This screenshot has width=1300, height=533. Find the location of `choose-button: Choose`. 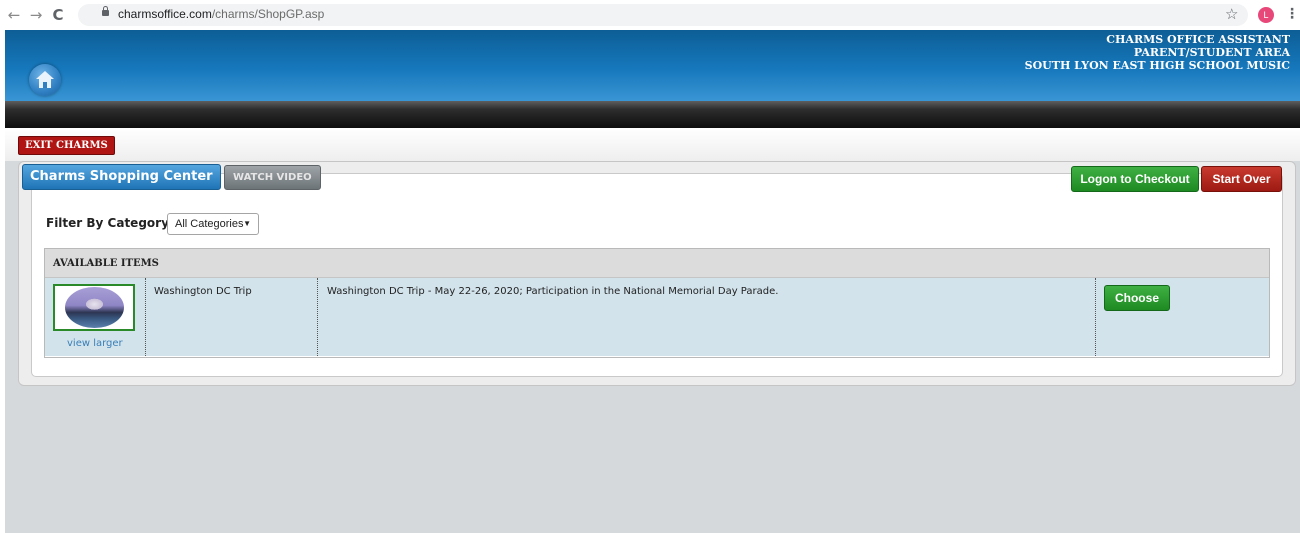

choose-button: Choose is located at coordinates (1137, 298).